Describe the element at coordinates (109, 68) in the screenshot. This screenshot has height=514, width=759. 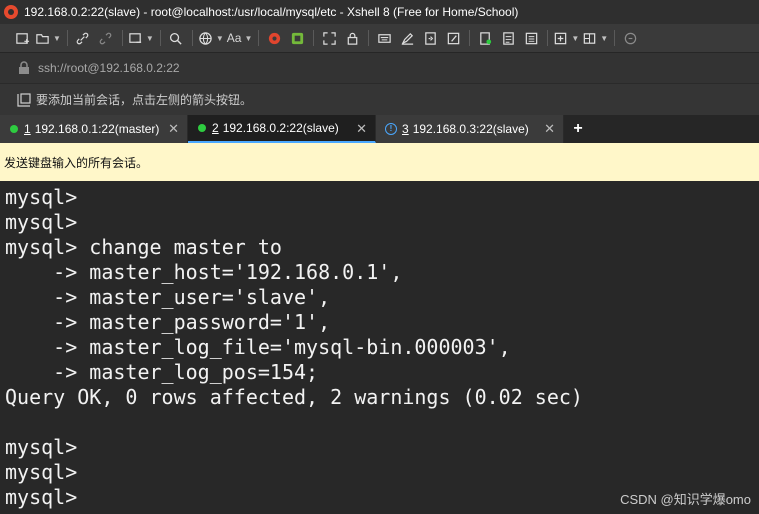
I see `address-input: ssh://root@192.168.0.2:22` at that location.